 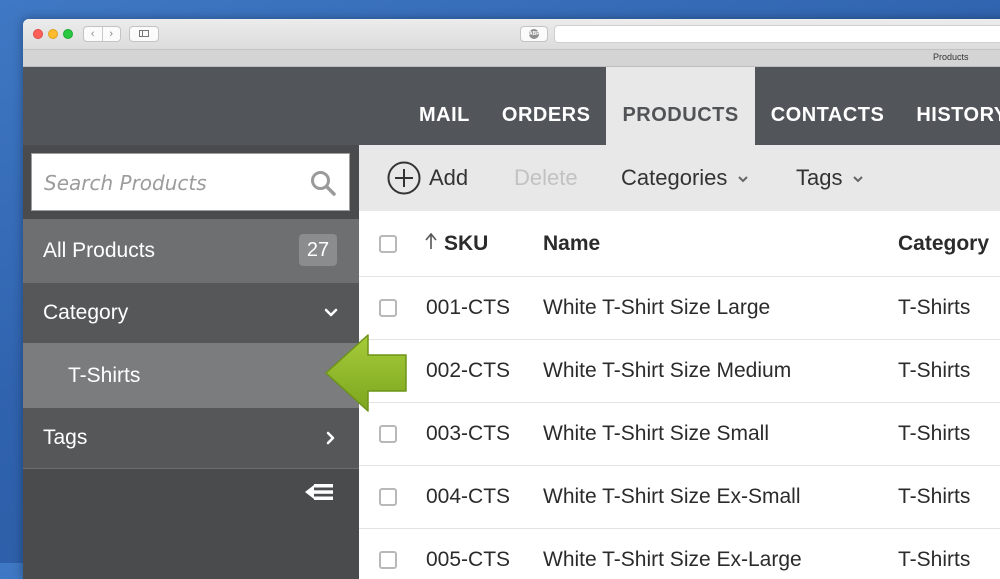 What do you see at coordinates (404, 178) in the screenshot?
I see `plus-circle-icon` at bounding box center [404, 178].